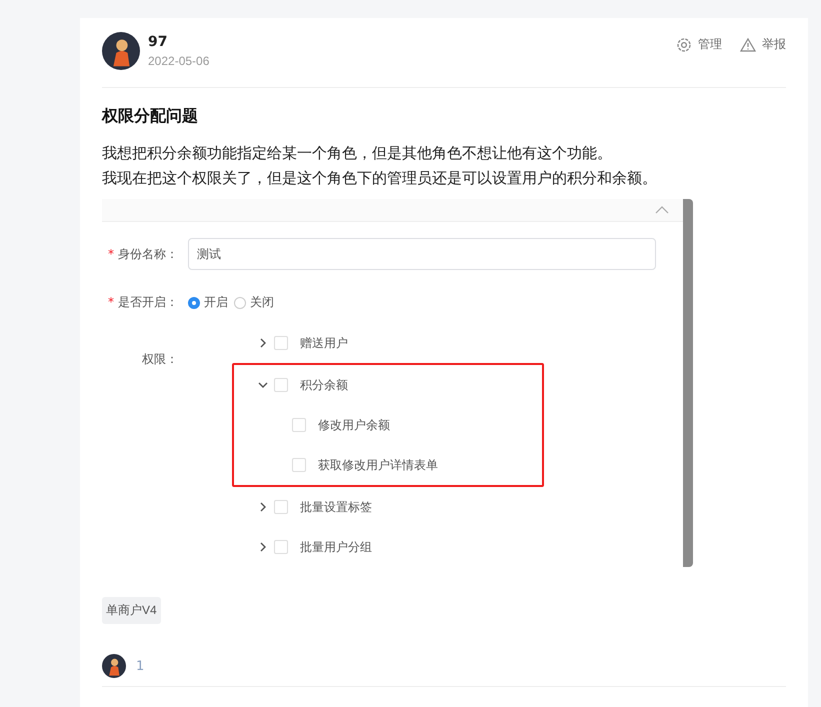 The height and width of the screenshot is (707, 821). I want to click on field-label: 权限：, so click(160, 359).